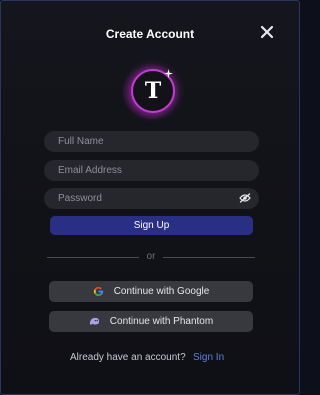  Describe the element at coordinates (151, 170) in the screenshot. I see `email-input` at that location.